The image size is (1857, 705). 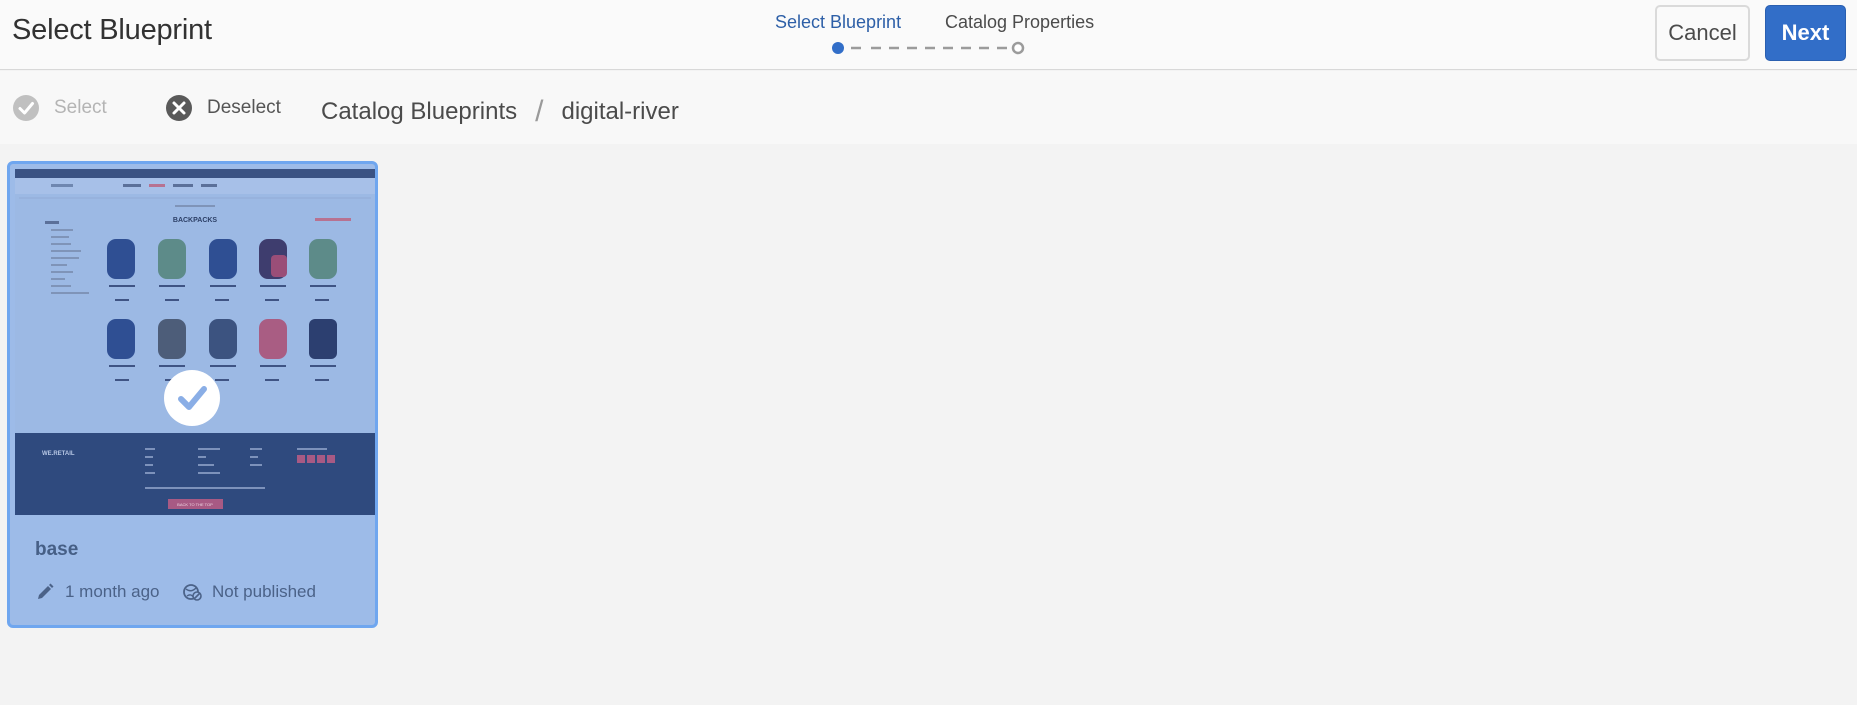 I want to click on select-label: Select, so click(x=80, y=107).